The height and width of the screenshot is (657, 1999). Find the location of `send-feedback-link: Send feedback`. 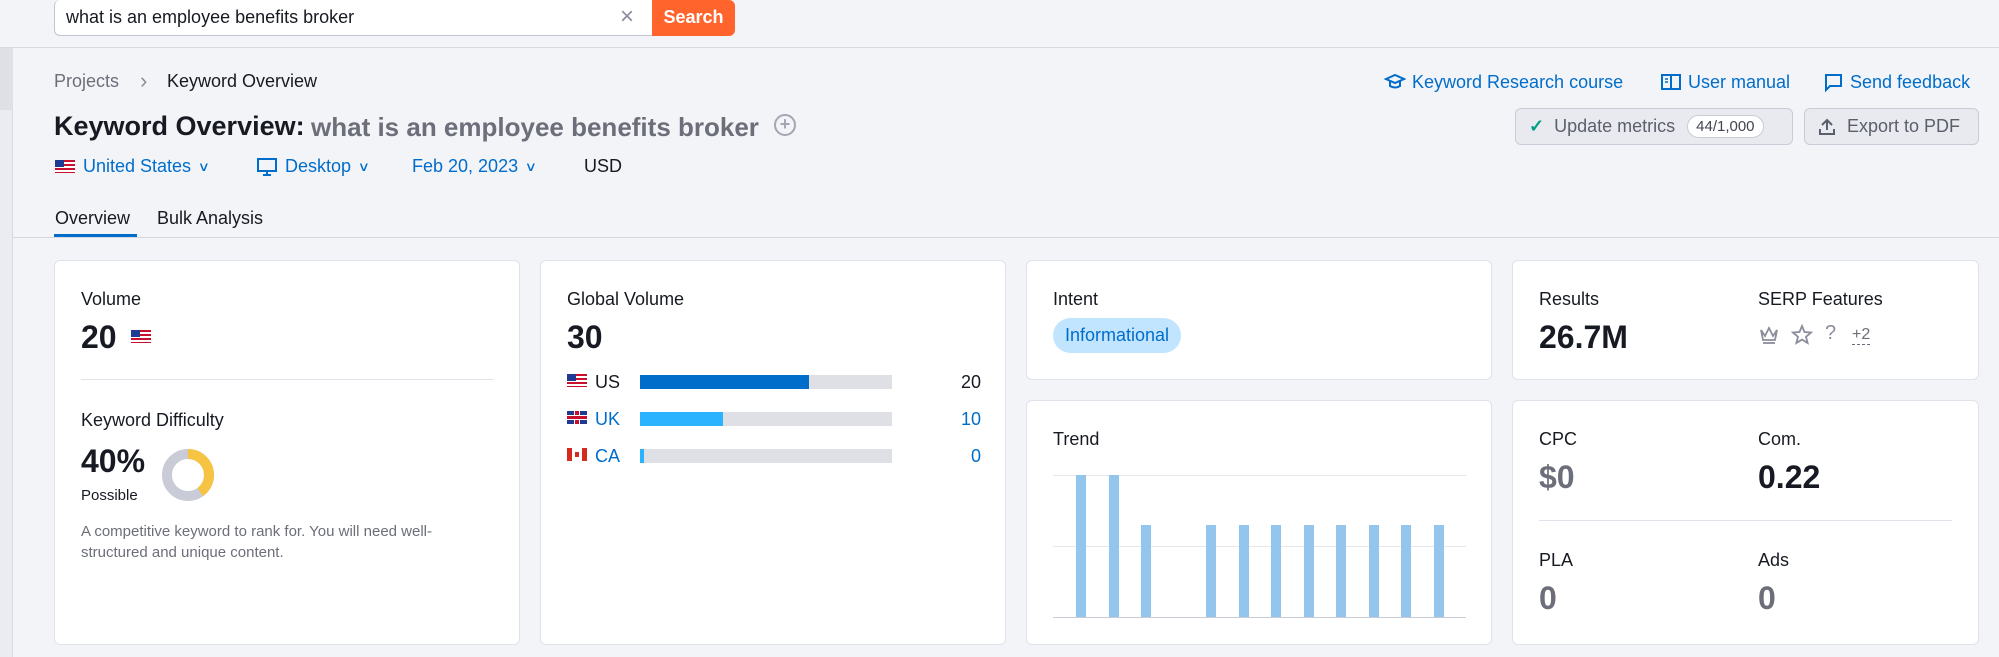

send-feedback-link: Send feedback is located at coordinates (1896, 82).